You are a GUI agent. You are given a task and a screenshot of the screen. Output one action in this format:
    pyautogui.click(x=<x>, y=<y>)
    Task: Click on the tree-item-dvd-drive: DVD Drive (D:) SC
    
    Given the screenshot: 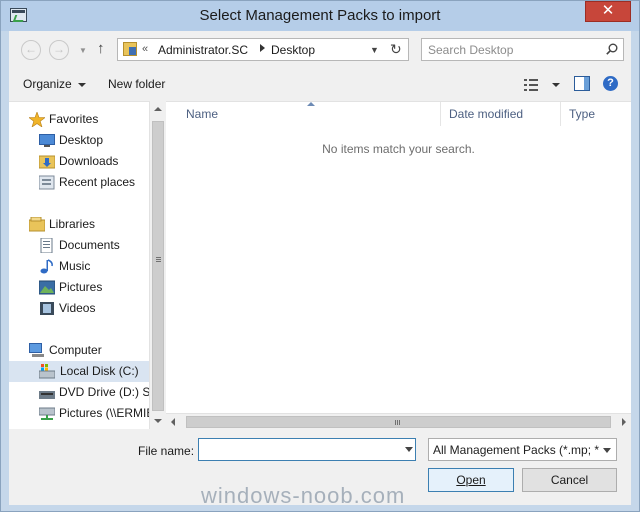 What is the action you would take?
    pyautogui.click(x=93, y=392)
    